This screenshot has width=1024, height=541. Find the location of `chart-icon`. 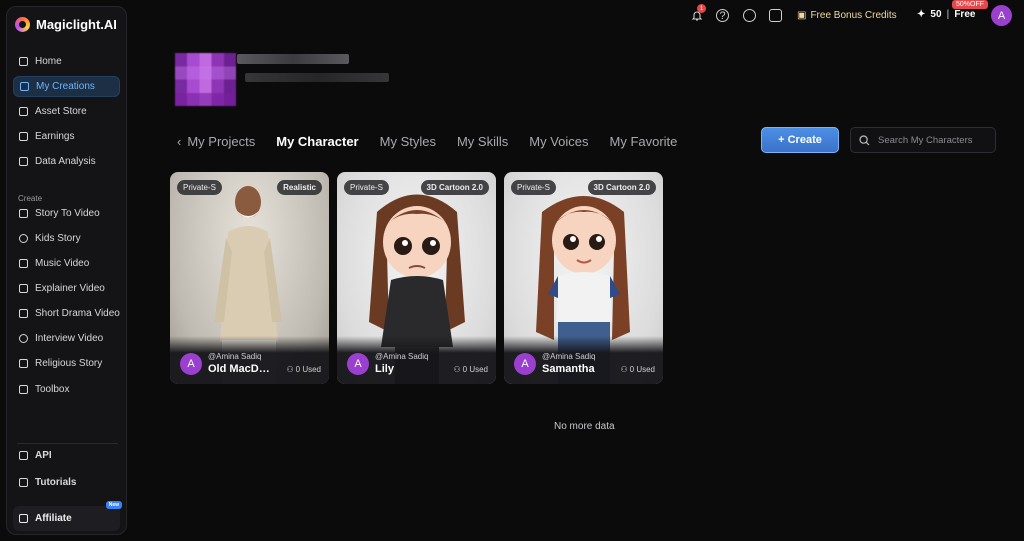

chart-icon is located at coordinates (23, 161).